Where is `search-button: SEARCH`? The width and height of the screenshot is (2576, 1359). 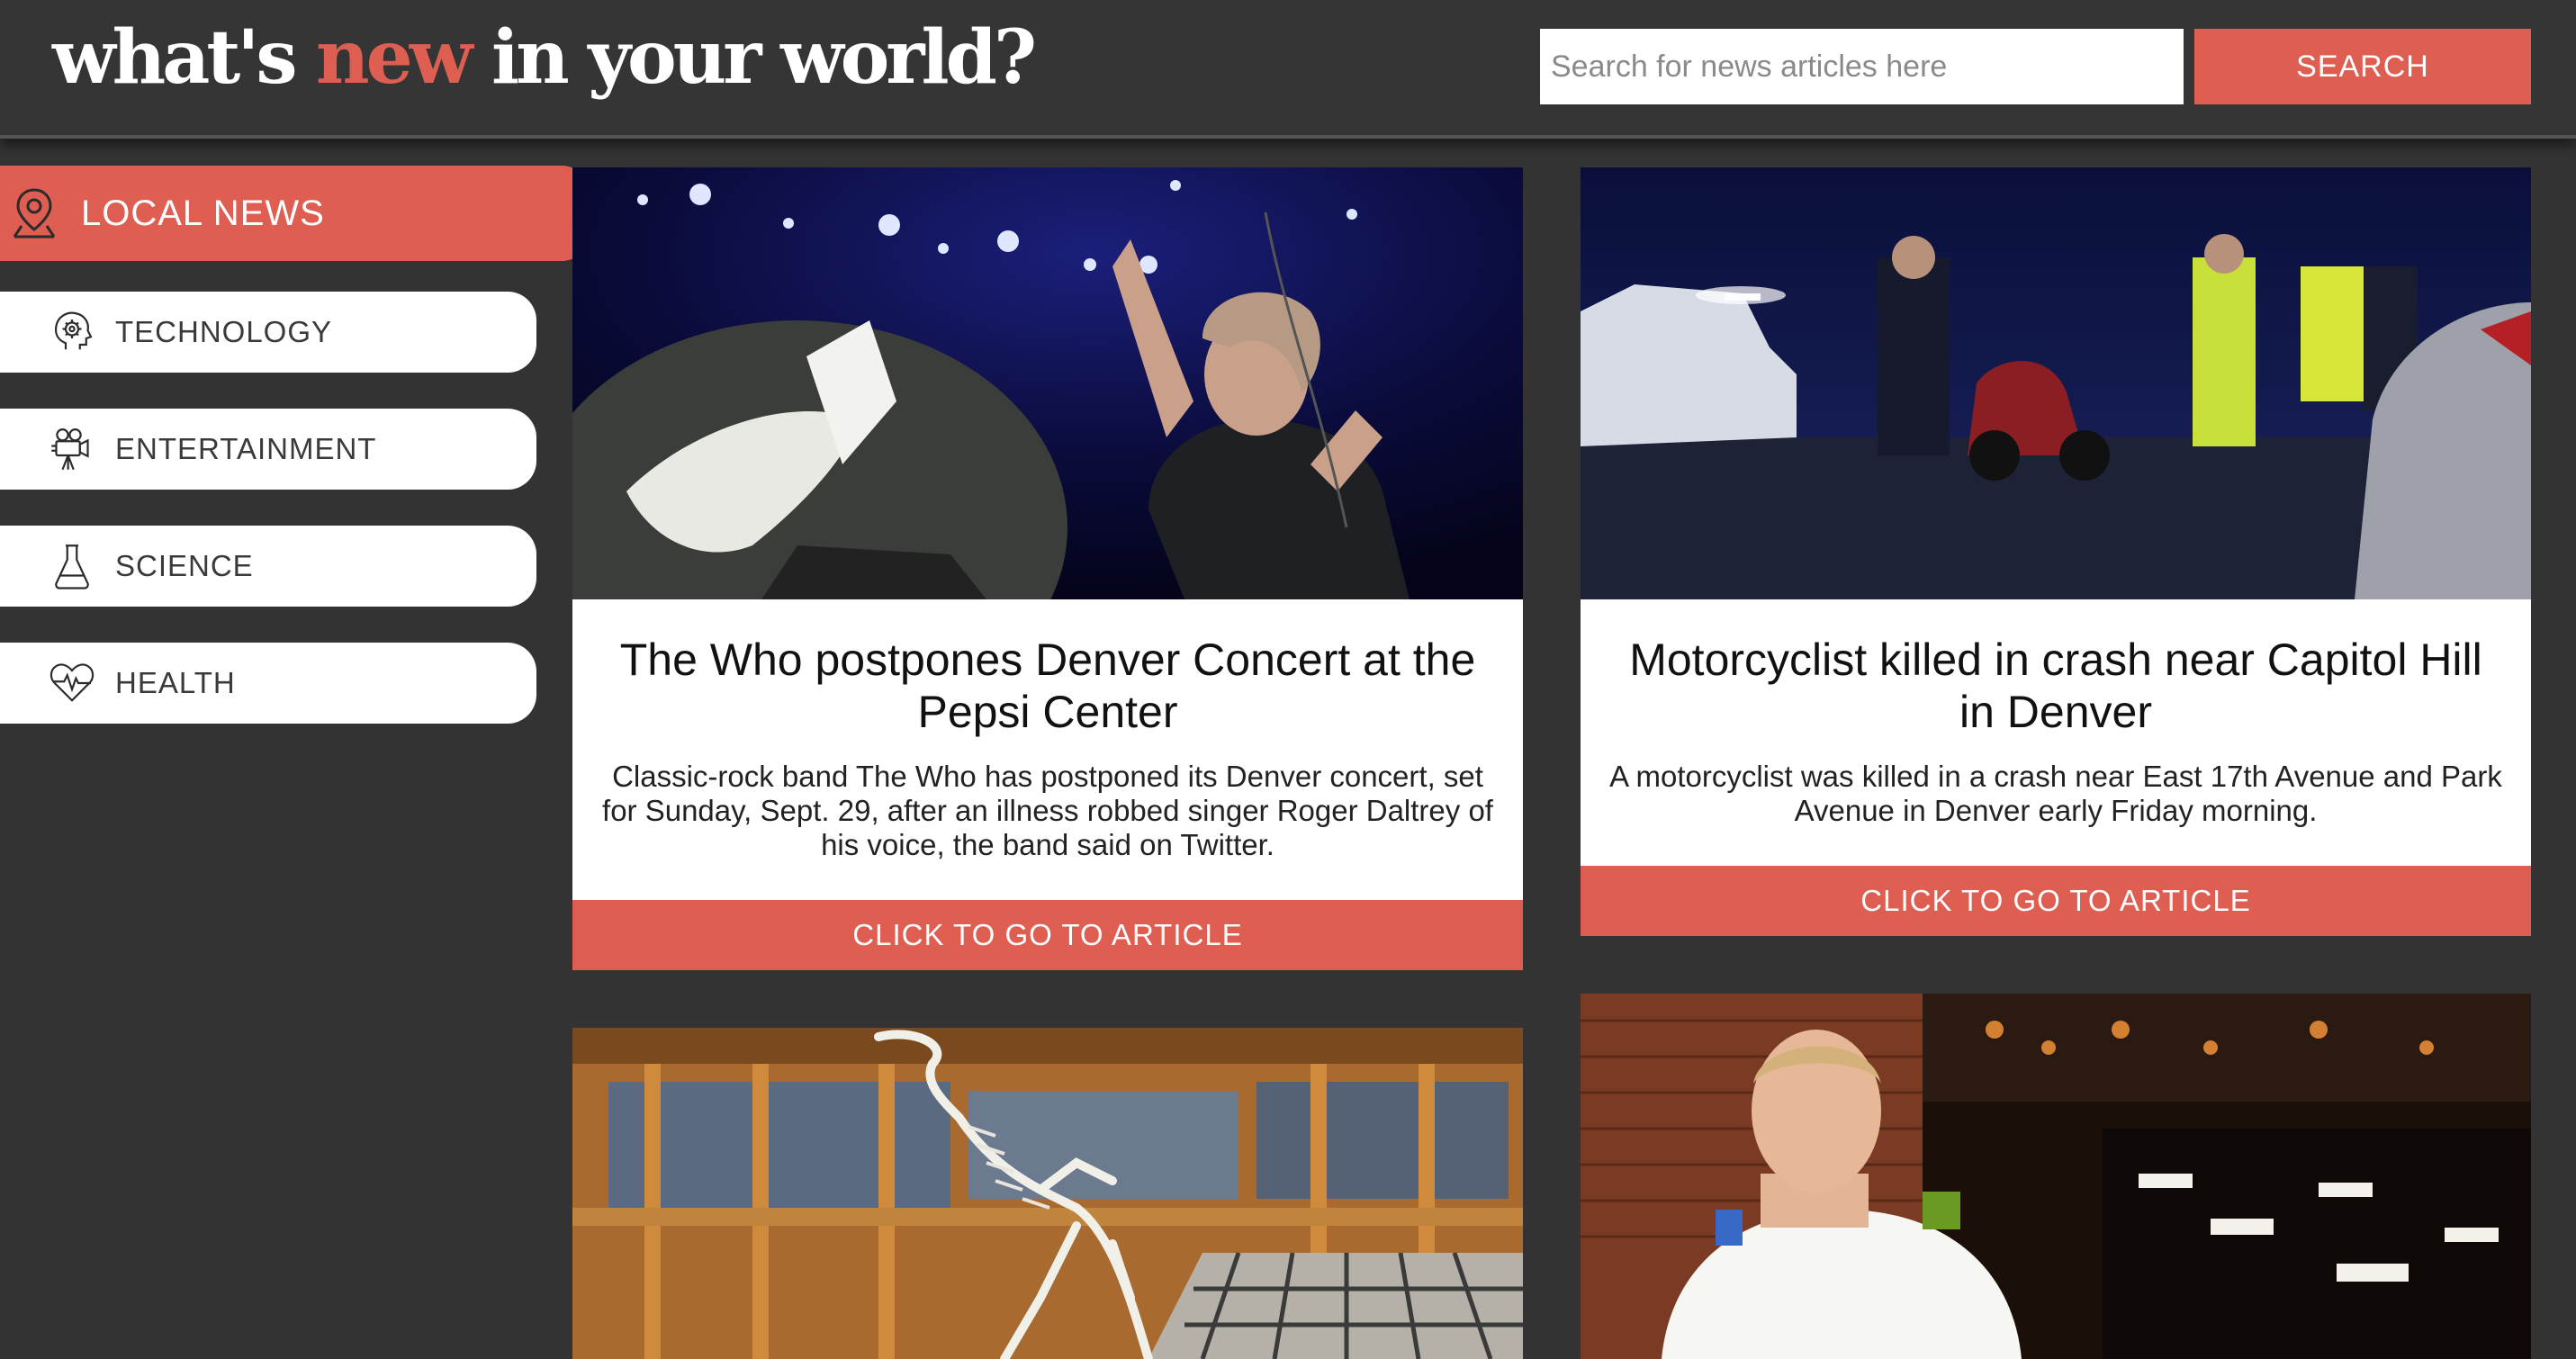 search-button: SEARCH is located at coordinates (2362, 66).